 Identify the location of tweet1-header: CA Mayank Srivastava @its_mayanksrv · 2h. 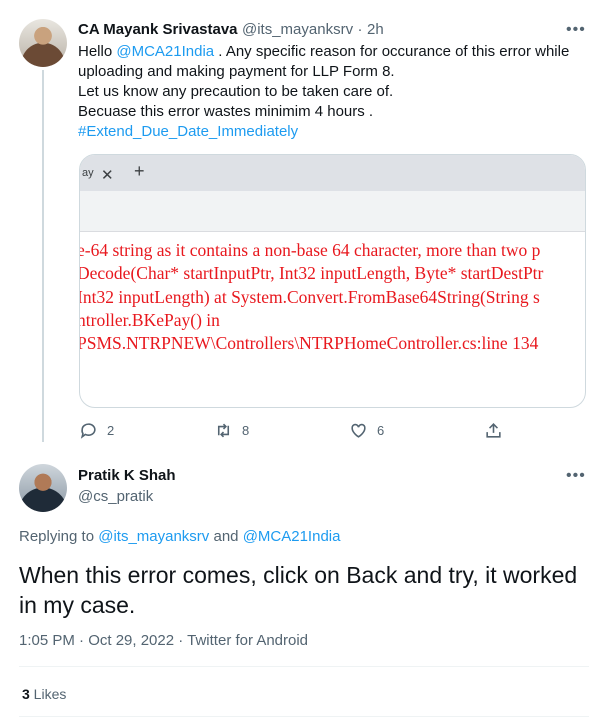
(231, 30).